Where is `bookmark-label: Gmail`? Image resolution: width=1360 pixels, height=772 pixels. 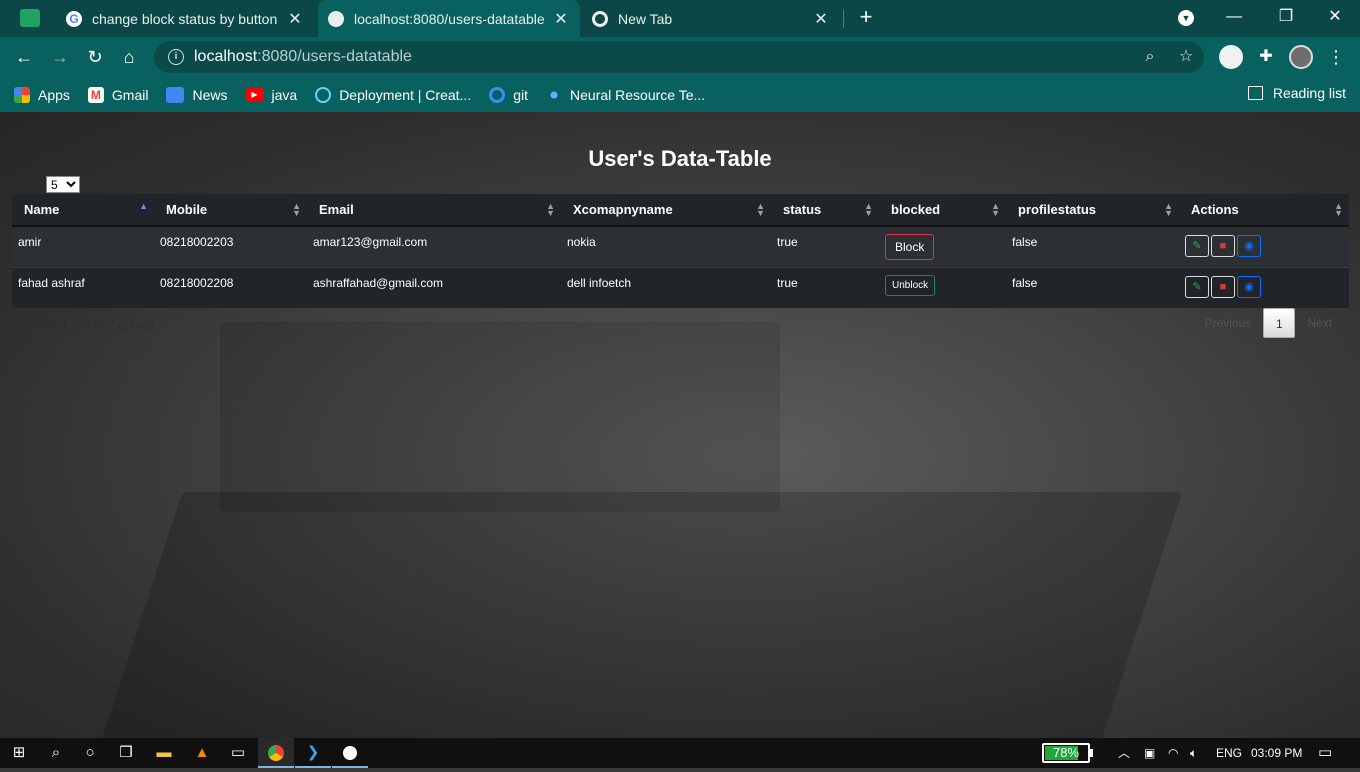
bookmark-label: Gmail is located at coordinates (130, 94).